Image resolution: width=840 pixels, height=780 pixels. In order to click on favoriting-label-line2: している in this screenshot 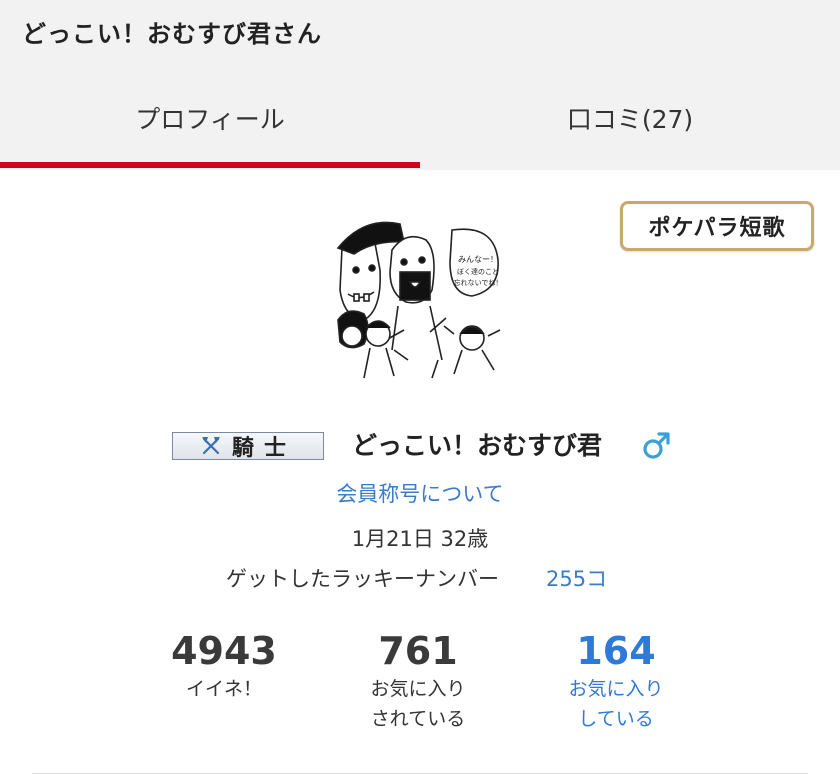, I will do `click(616, 719)`.